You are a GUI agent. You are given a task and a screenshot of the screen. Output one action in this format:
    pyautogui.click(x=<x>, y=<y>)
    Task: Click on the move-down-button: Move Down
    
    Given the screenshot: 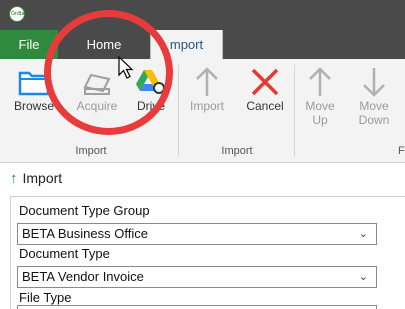 What is the action you would take?
    pyautogui.click(x=374, y=96)
    